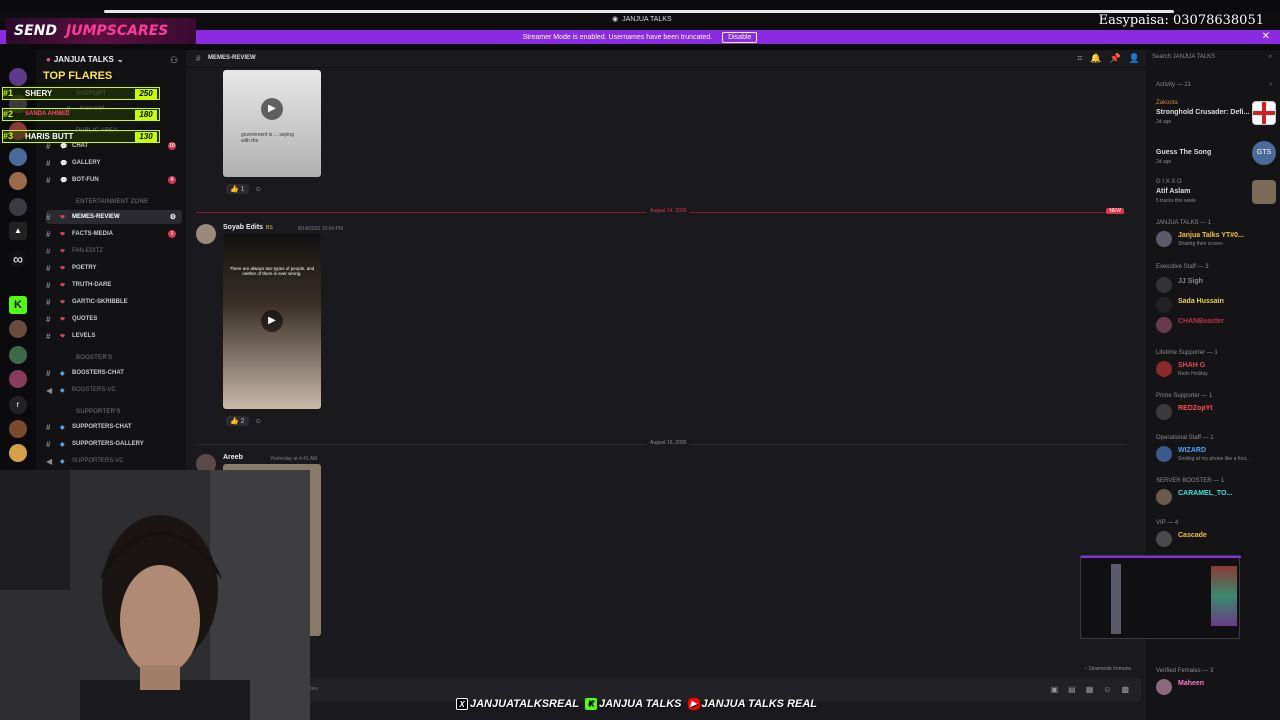 The height and width of the screenshot is (720, 1280). What do you see at coordinates (114, 390) in the screenshot?
I see `channel-boosters-vc: ◀ ◆ BOOSTERS-VC` at bounding box center [114, 390].